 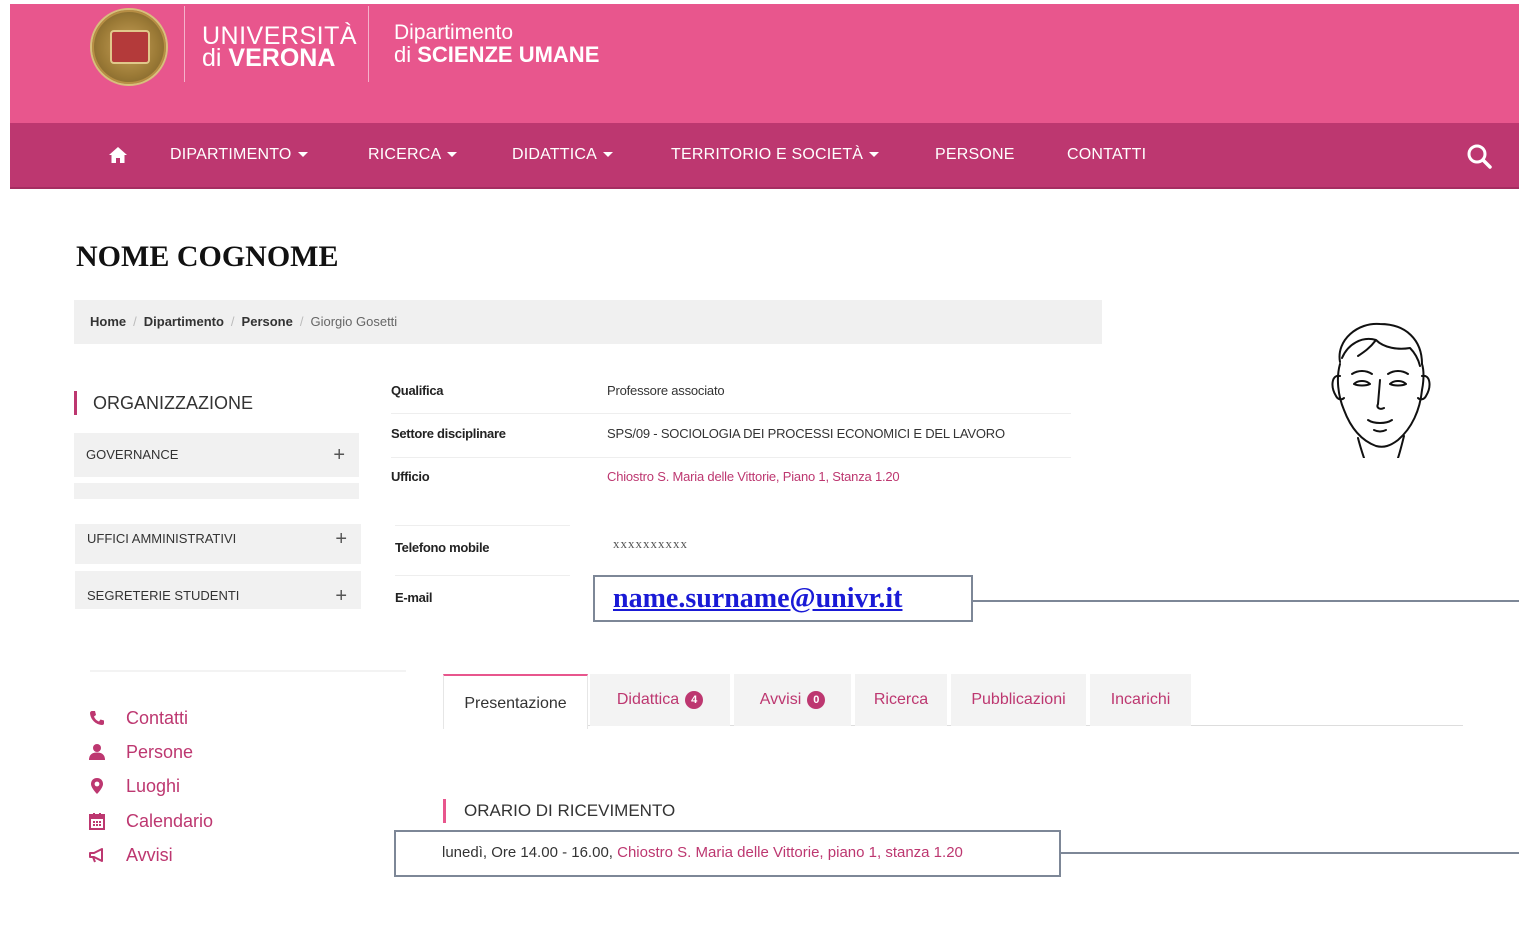 I want to click on qualifica-value: Professore associato, so click(x=666, y=390).